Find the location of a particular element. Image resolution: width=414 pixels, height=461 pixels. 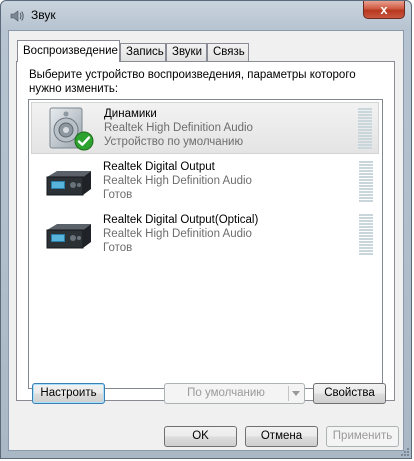

split-divider is located at coordinates (288, 393).